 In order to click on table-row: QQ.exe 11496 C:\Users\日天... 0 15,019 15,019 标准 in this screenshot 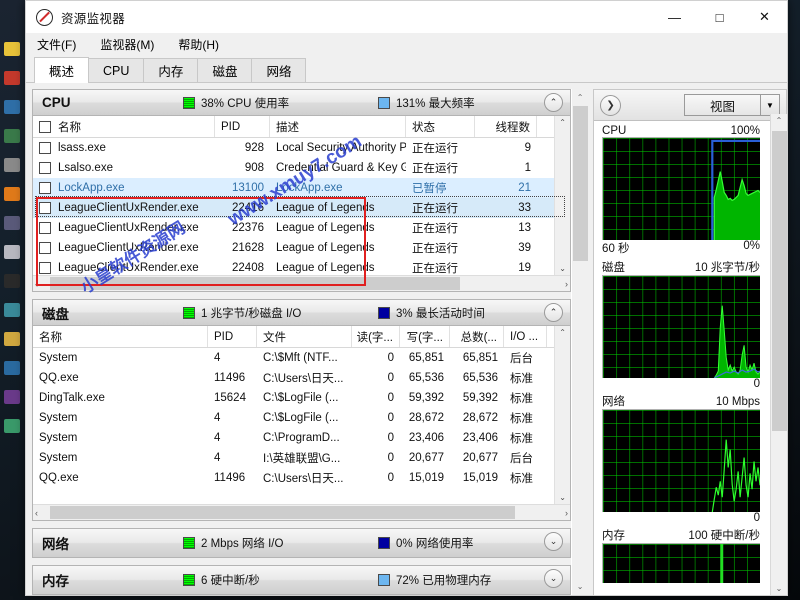, I will do `click(293, 478)`.